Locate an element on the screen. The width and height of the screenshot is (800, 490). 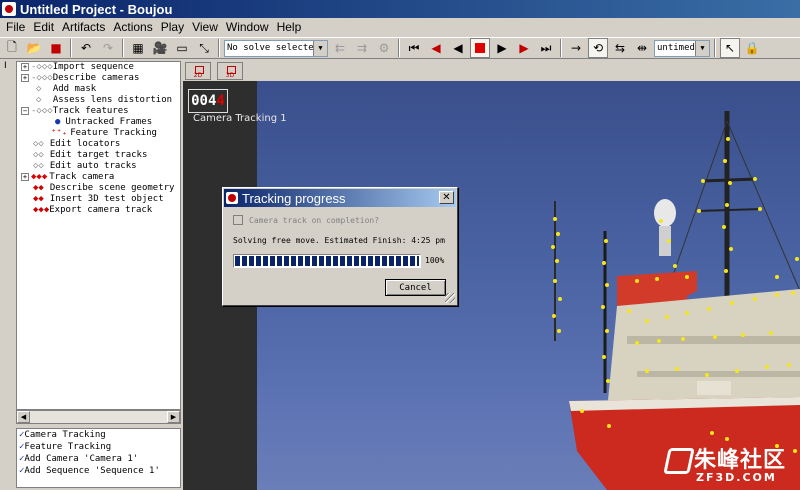
solve-select: No solve selected ▼ is located at coordinates (276, 48).